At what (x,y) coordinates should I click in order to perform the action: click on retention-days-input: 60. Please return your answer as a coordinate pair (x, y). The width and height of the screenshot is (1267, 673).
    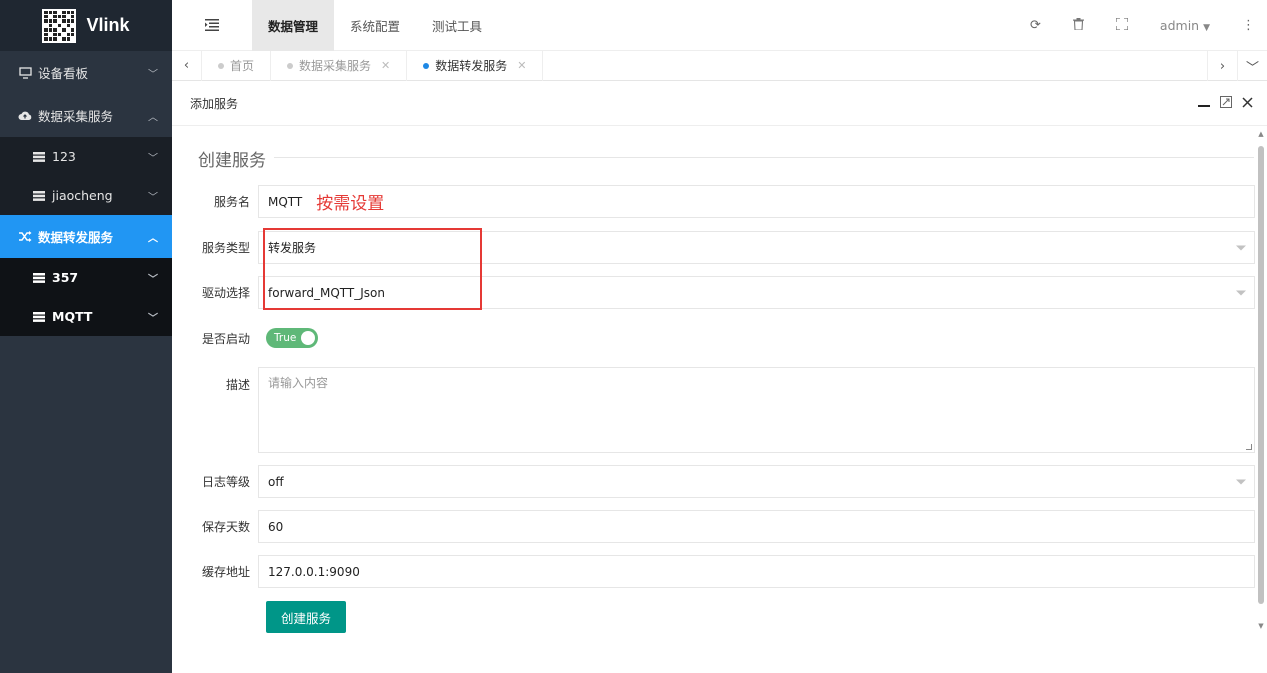
    Looking at the image, I should click on (756, 526).